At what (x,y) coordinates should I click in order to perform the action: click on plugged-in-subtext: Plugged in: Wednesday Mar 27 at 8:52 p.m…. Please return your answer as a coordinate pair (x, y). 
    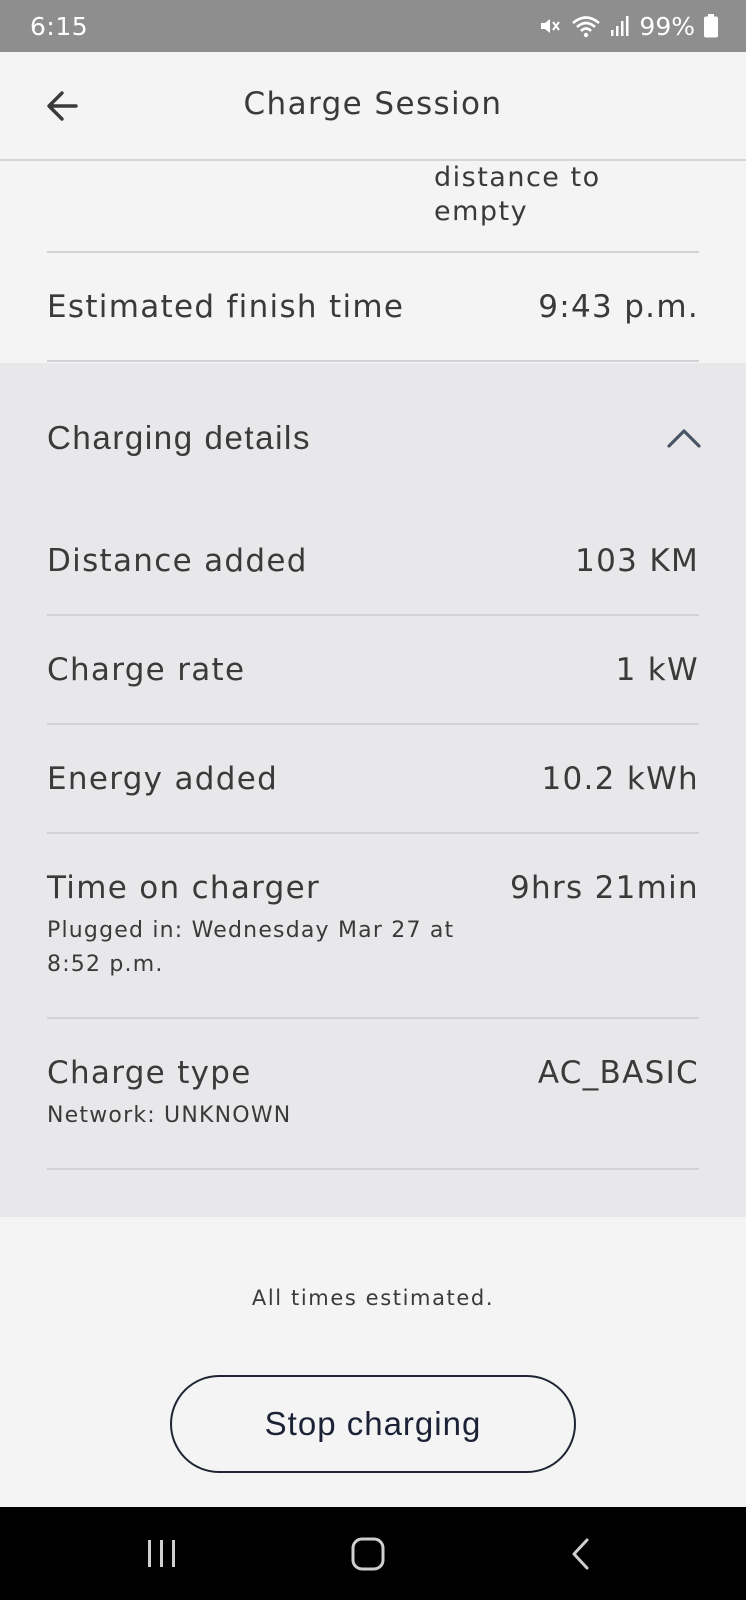
    Looking at the image, I should click on (251, 947).